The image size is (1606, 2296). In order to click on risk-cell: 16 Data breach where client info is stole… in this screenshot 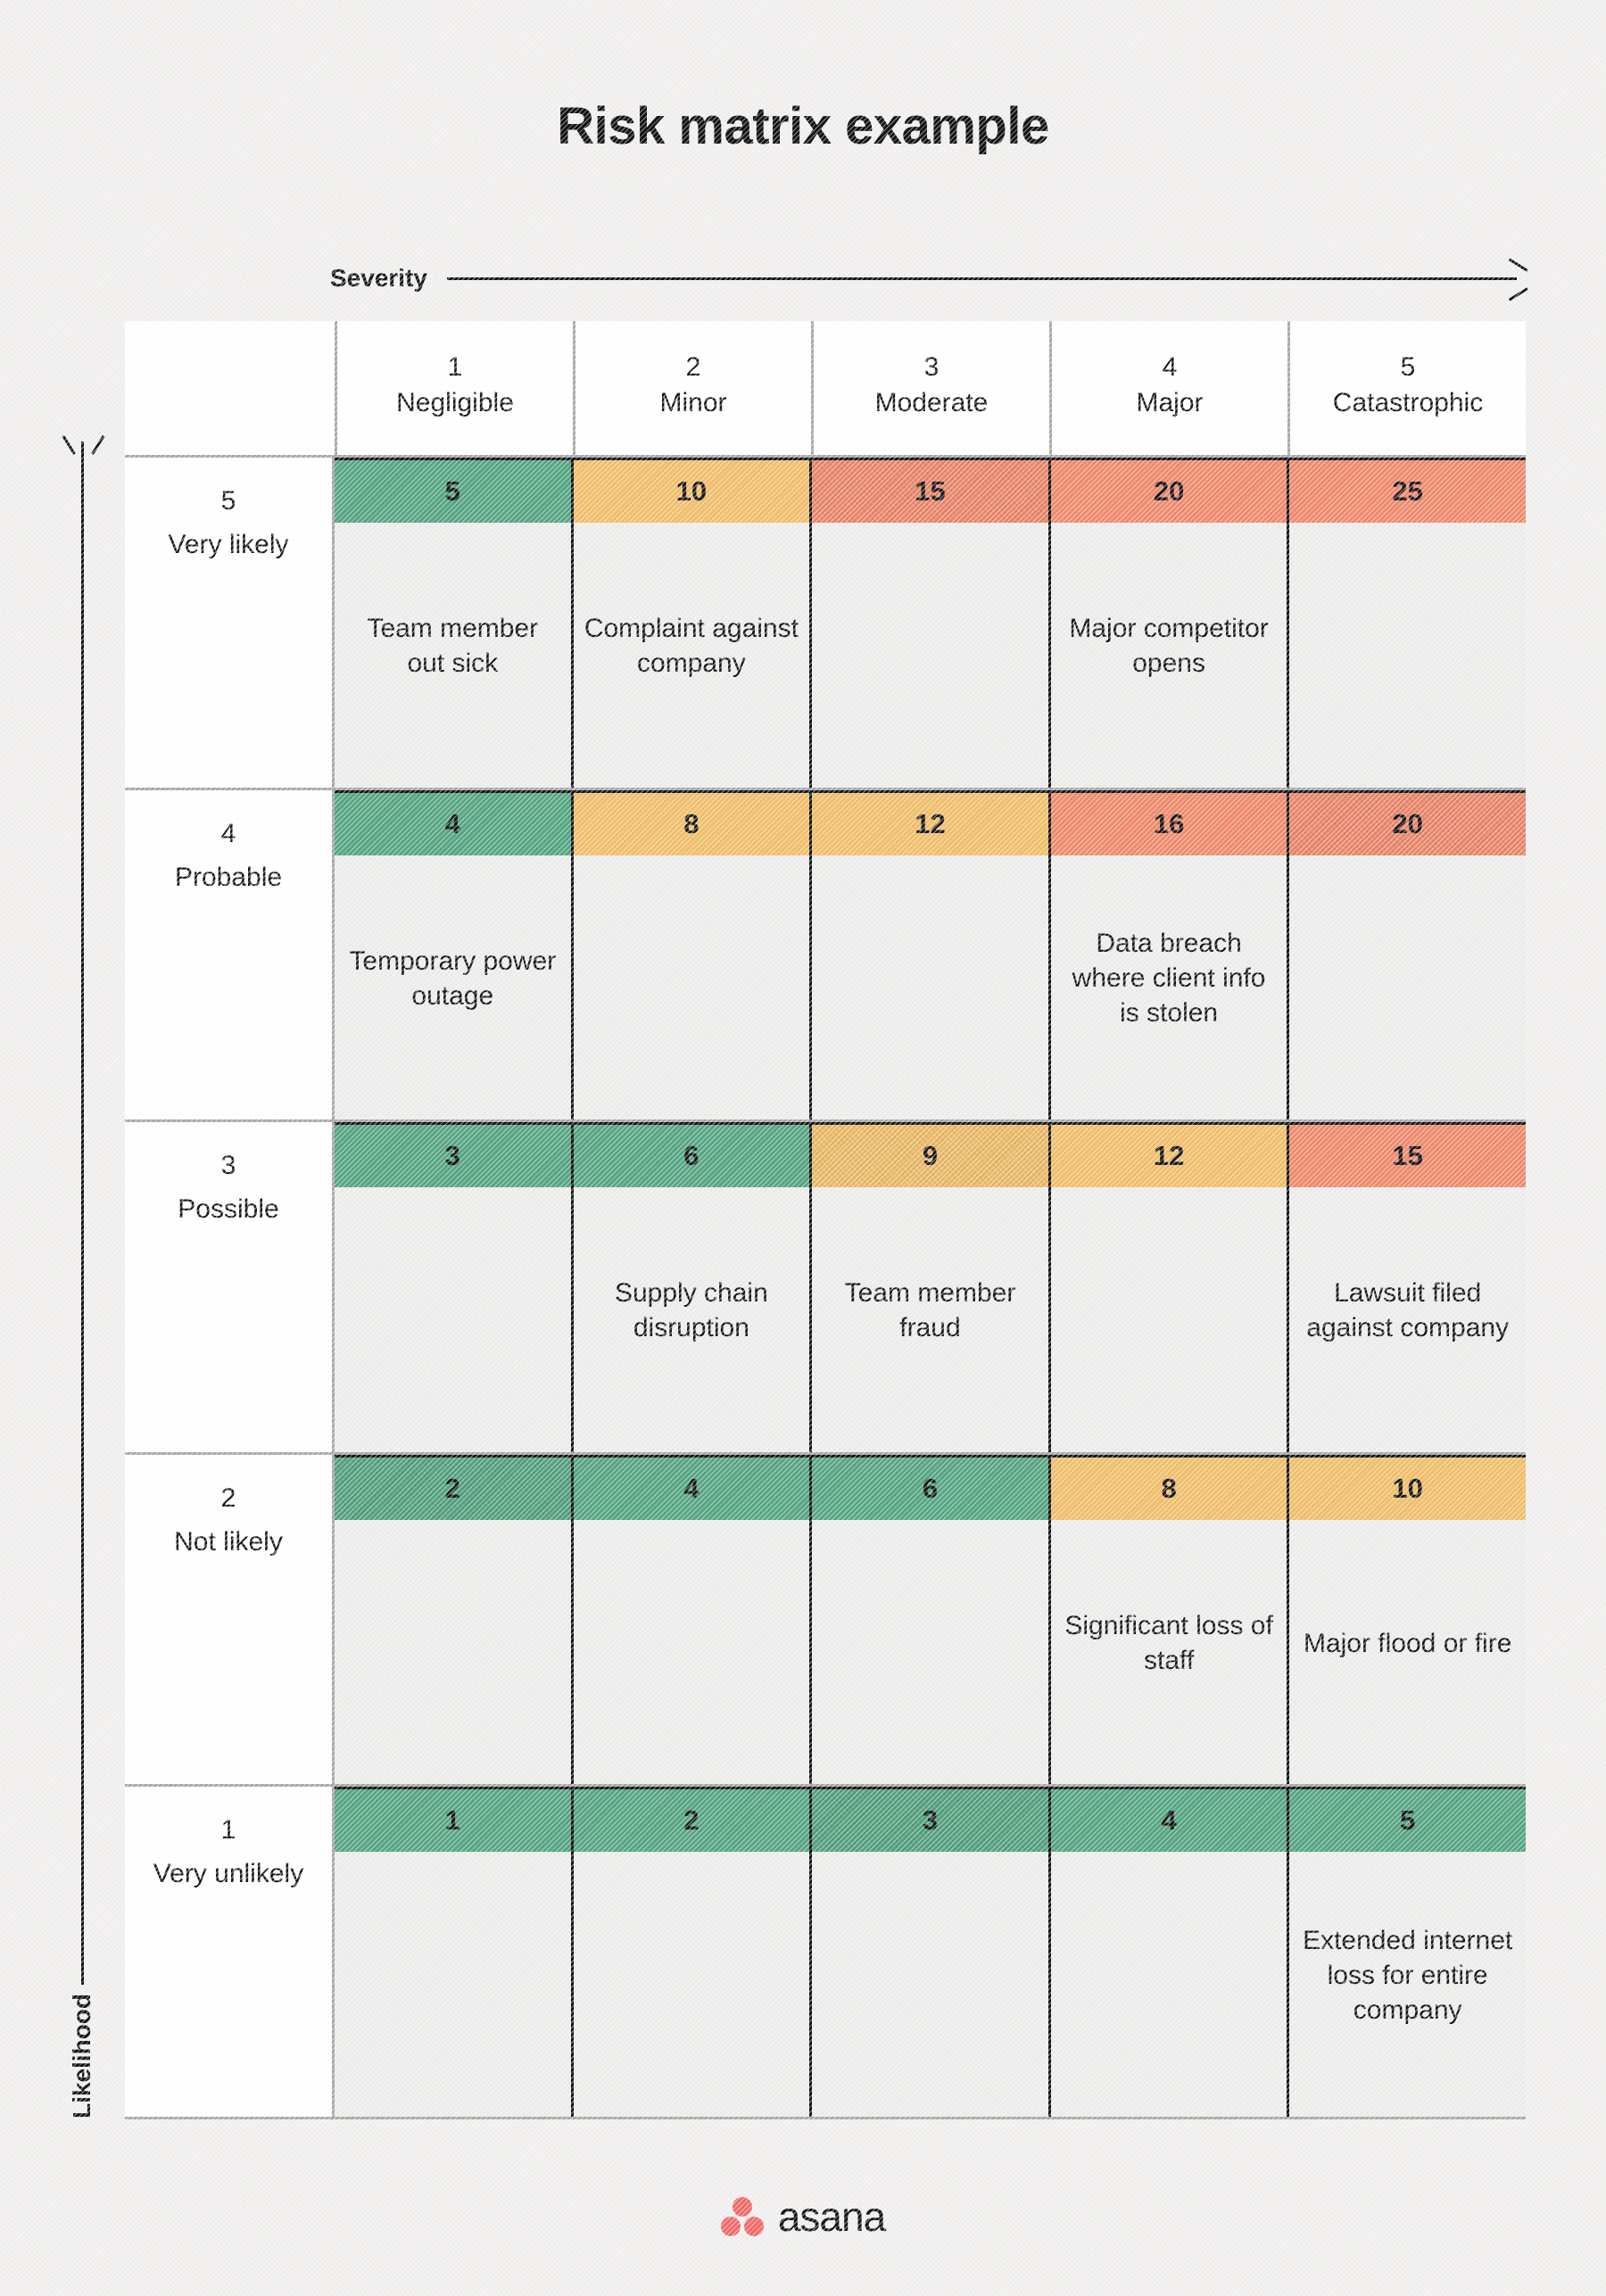, I will do `click(1170, 956)`.